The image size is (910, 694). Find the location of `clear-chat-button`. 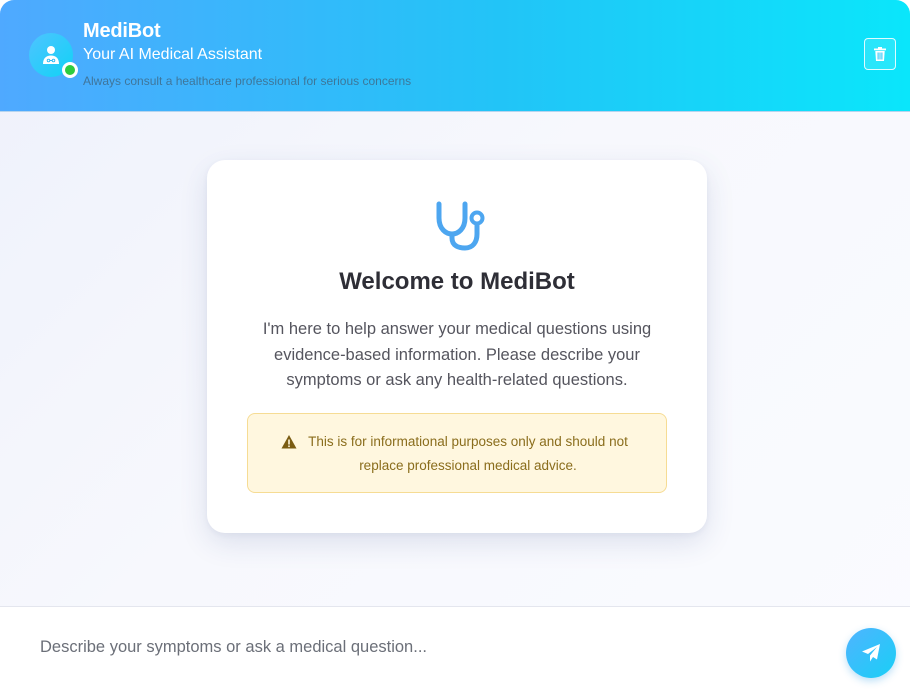

clear-chat-button is located at coordinates (880, 54).